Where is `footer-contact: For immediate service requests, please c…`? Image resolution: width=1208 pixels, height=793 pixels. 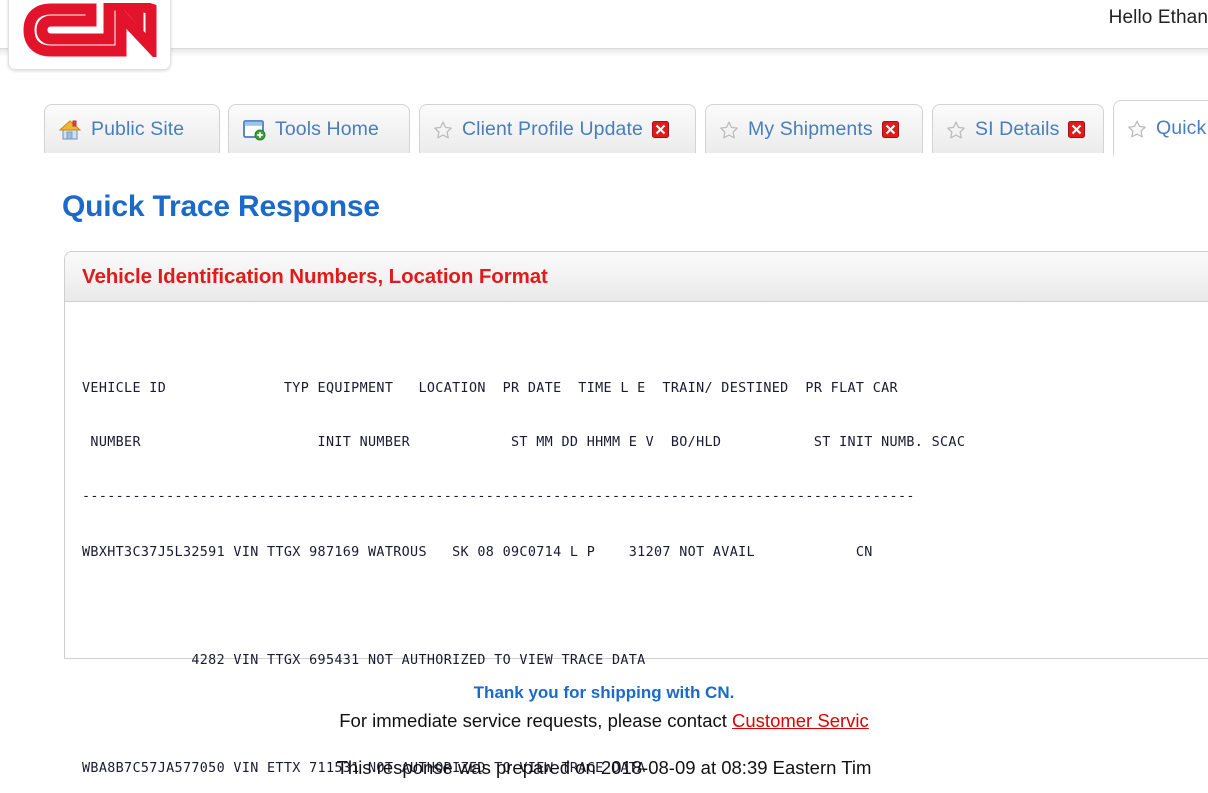 footer-contact: For immediate service requests, please c… is located at coordinates (604, 721).